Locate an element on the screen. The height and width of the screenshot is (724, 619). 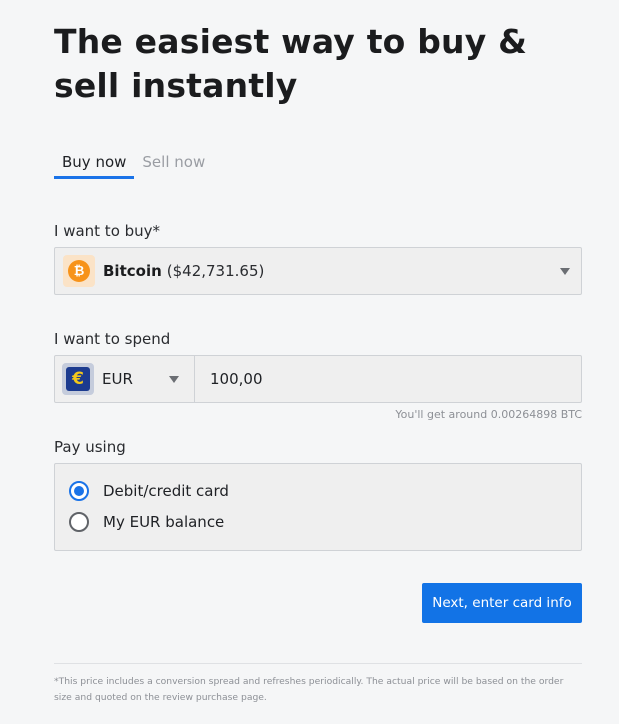
buy-sell-tabs: Buy now Sell now is located at coordinates (133, 165).